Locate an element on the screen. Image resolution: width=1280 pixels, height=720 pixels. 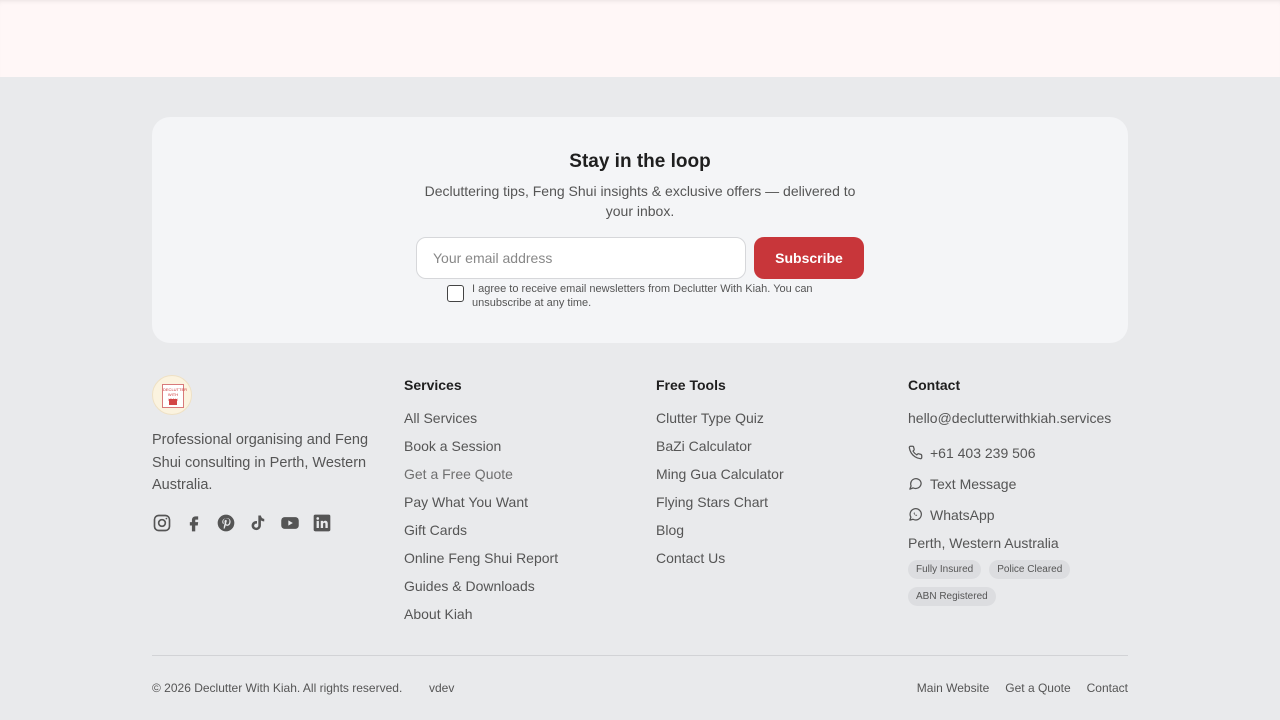
services-link: Guides & Downloads is located at coordinates (481, 591).